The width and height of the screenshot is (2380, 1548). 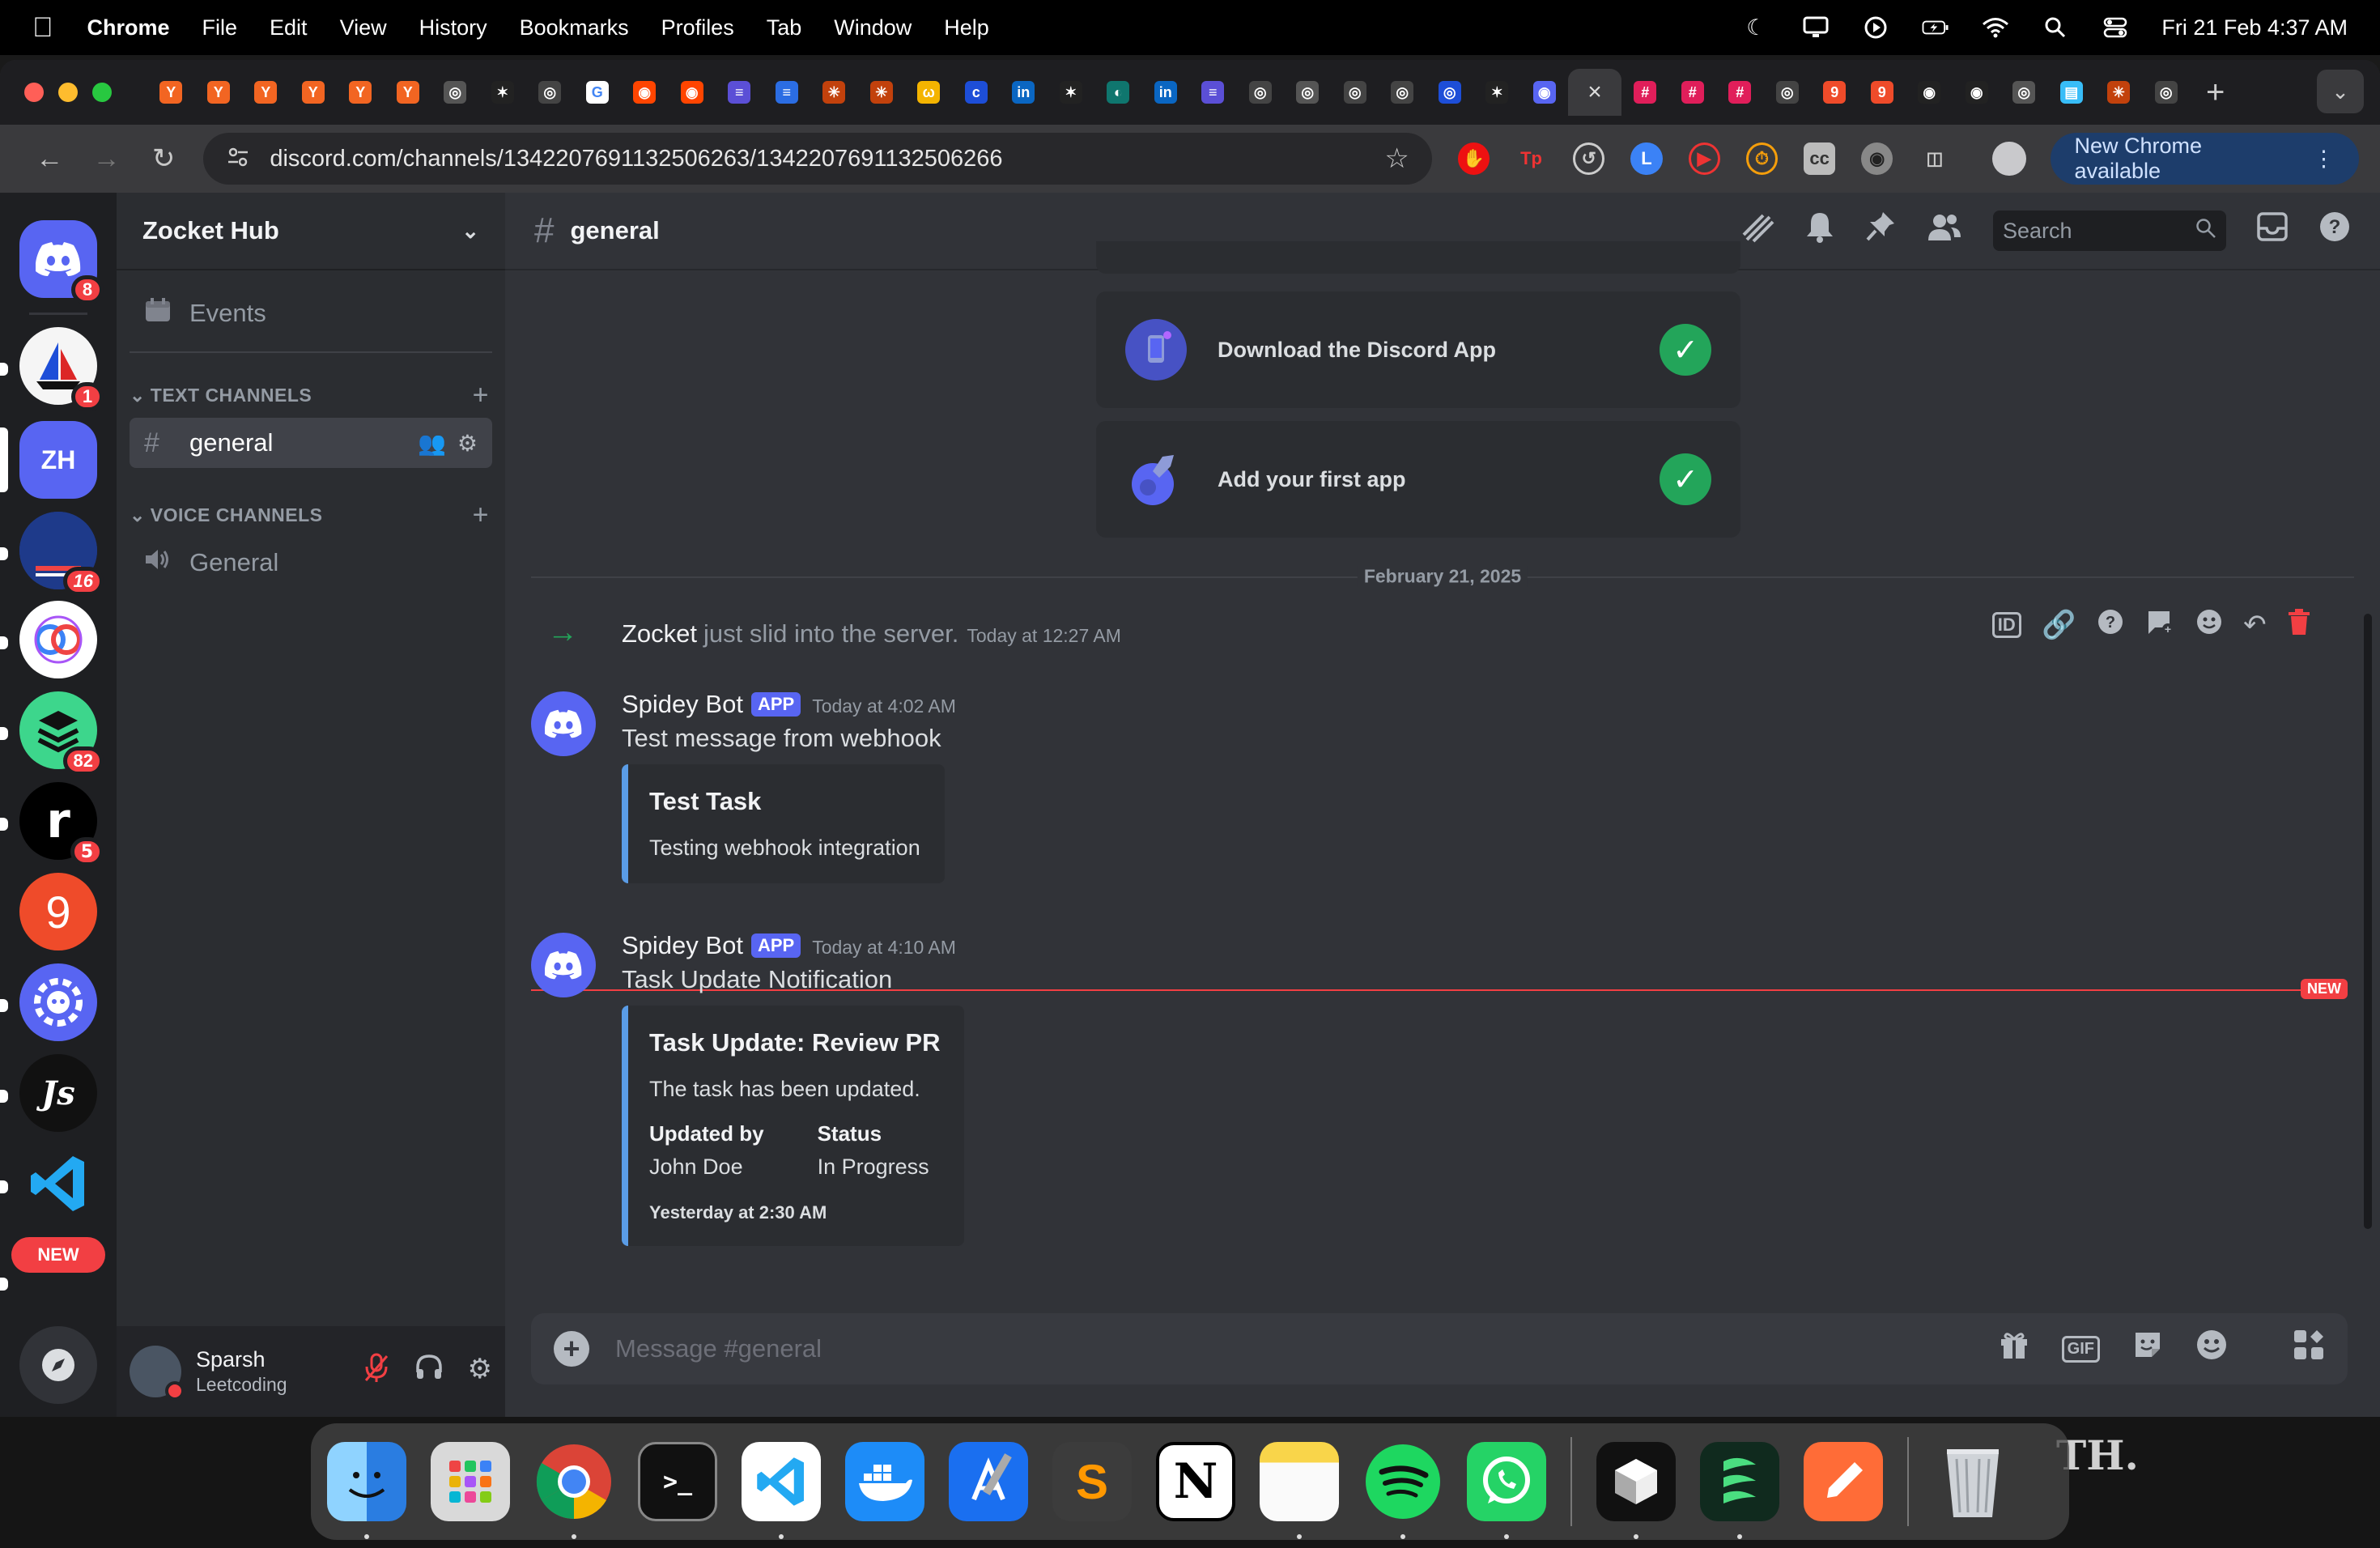 I want to click on muted-microphone-icon, so click(x=377, y=1372).